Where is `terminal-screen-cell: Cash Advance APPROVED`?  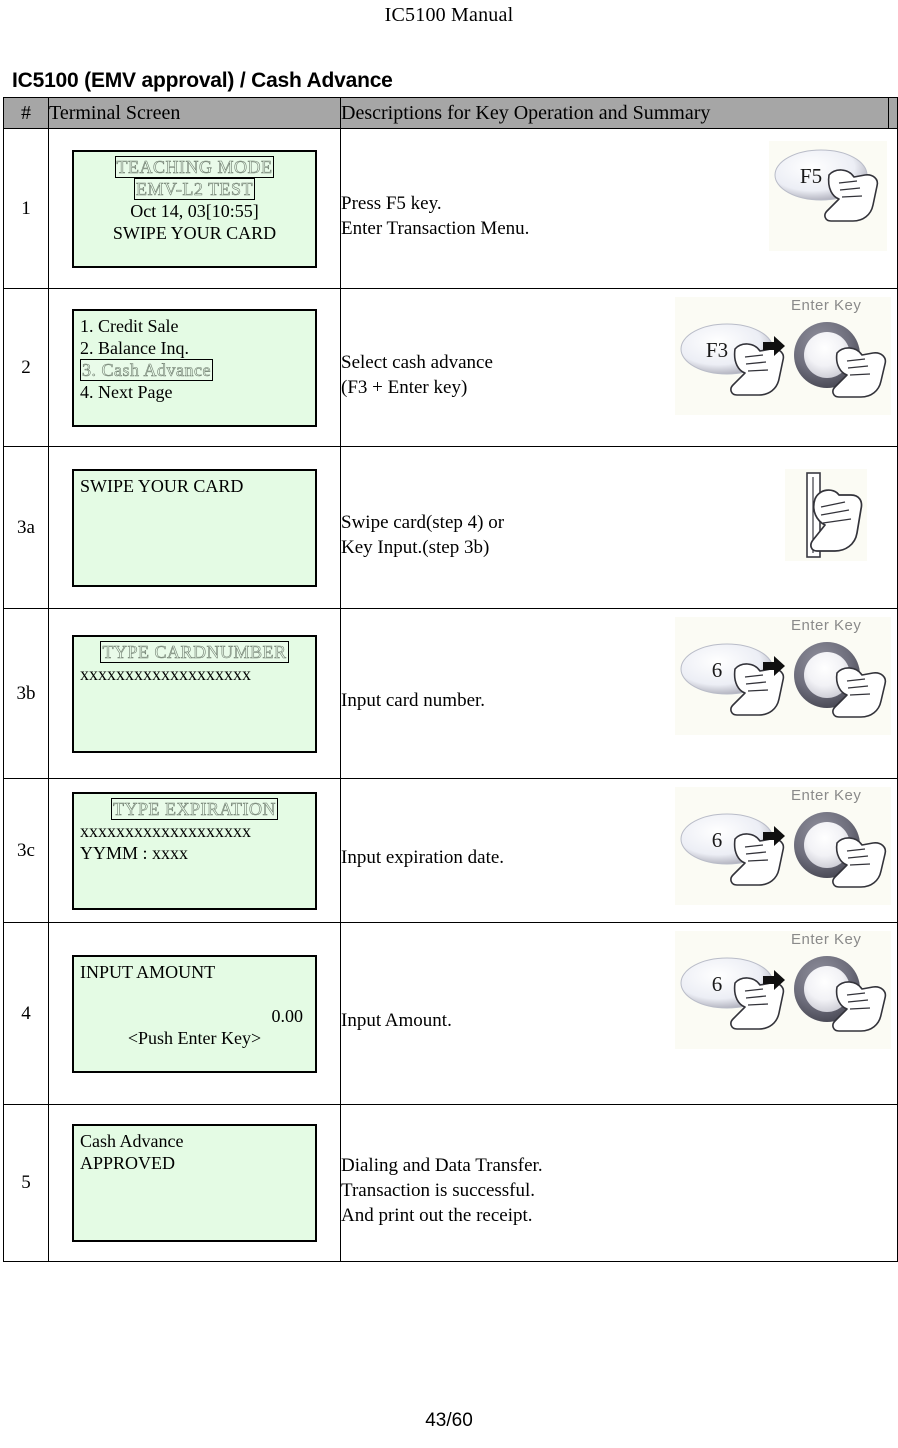
terminal-screen-cell: Cash Advance APPROVED is located at coordinates (194, 1183).